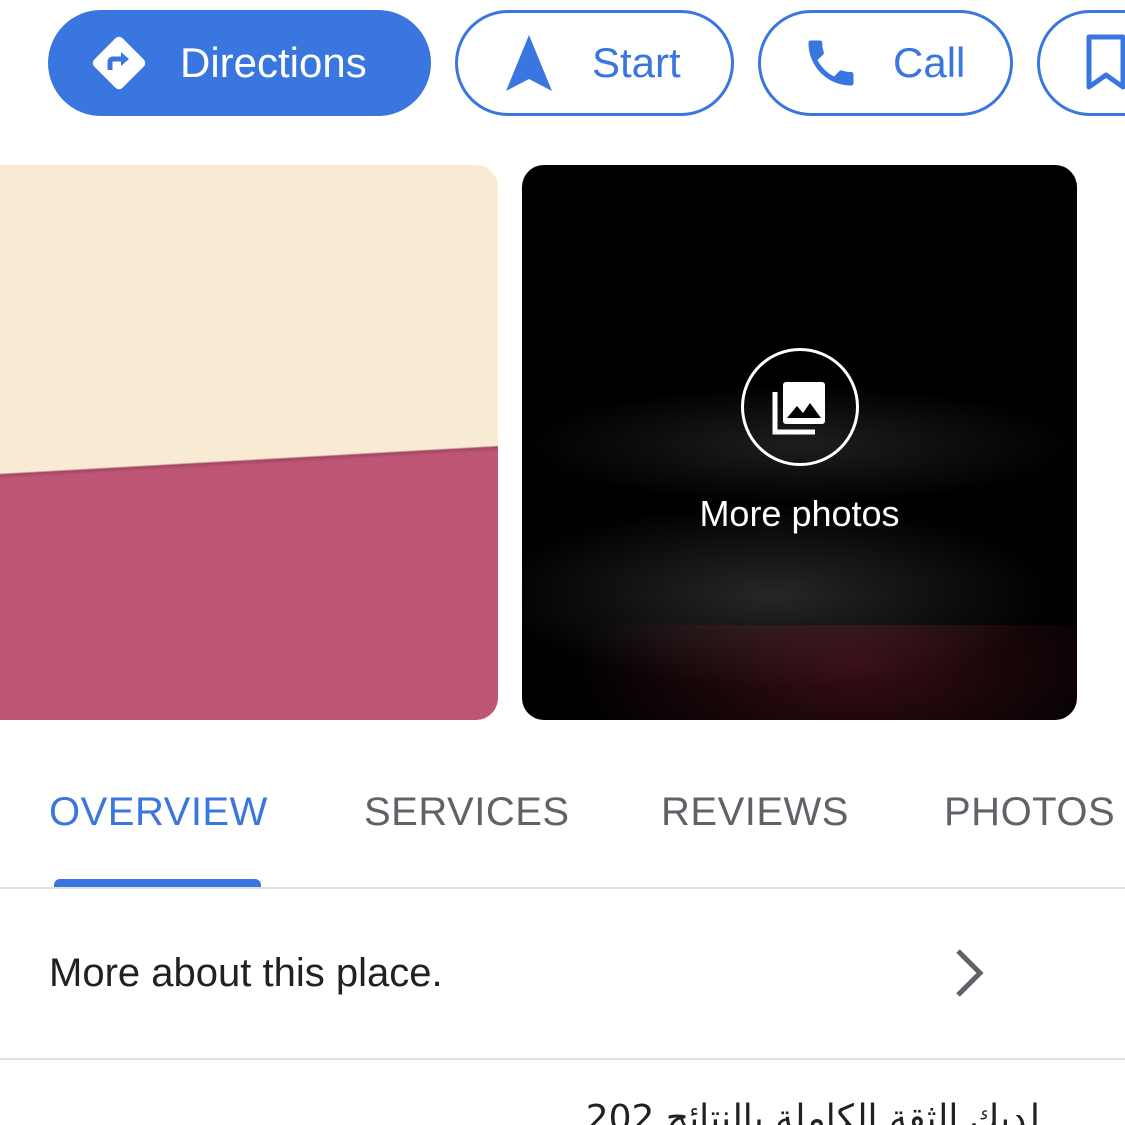 The height and width of the screenshot is (1125, 1125). I want to click on tab-services: SERVICES, so click(467, 812).